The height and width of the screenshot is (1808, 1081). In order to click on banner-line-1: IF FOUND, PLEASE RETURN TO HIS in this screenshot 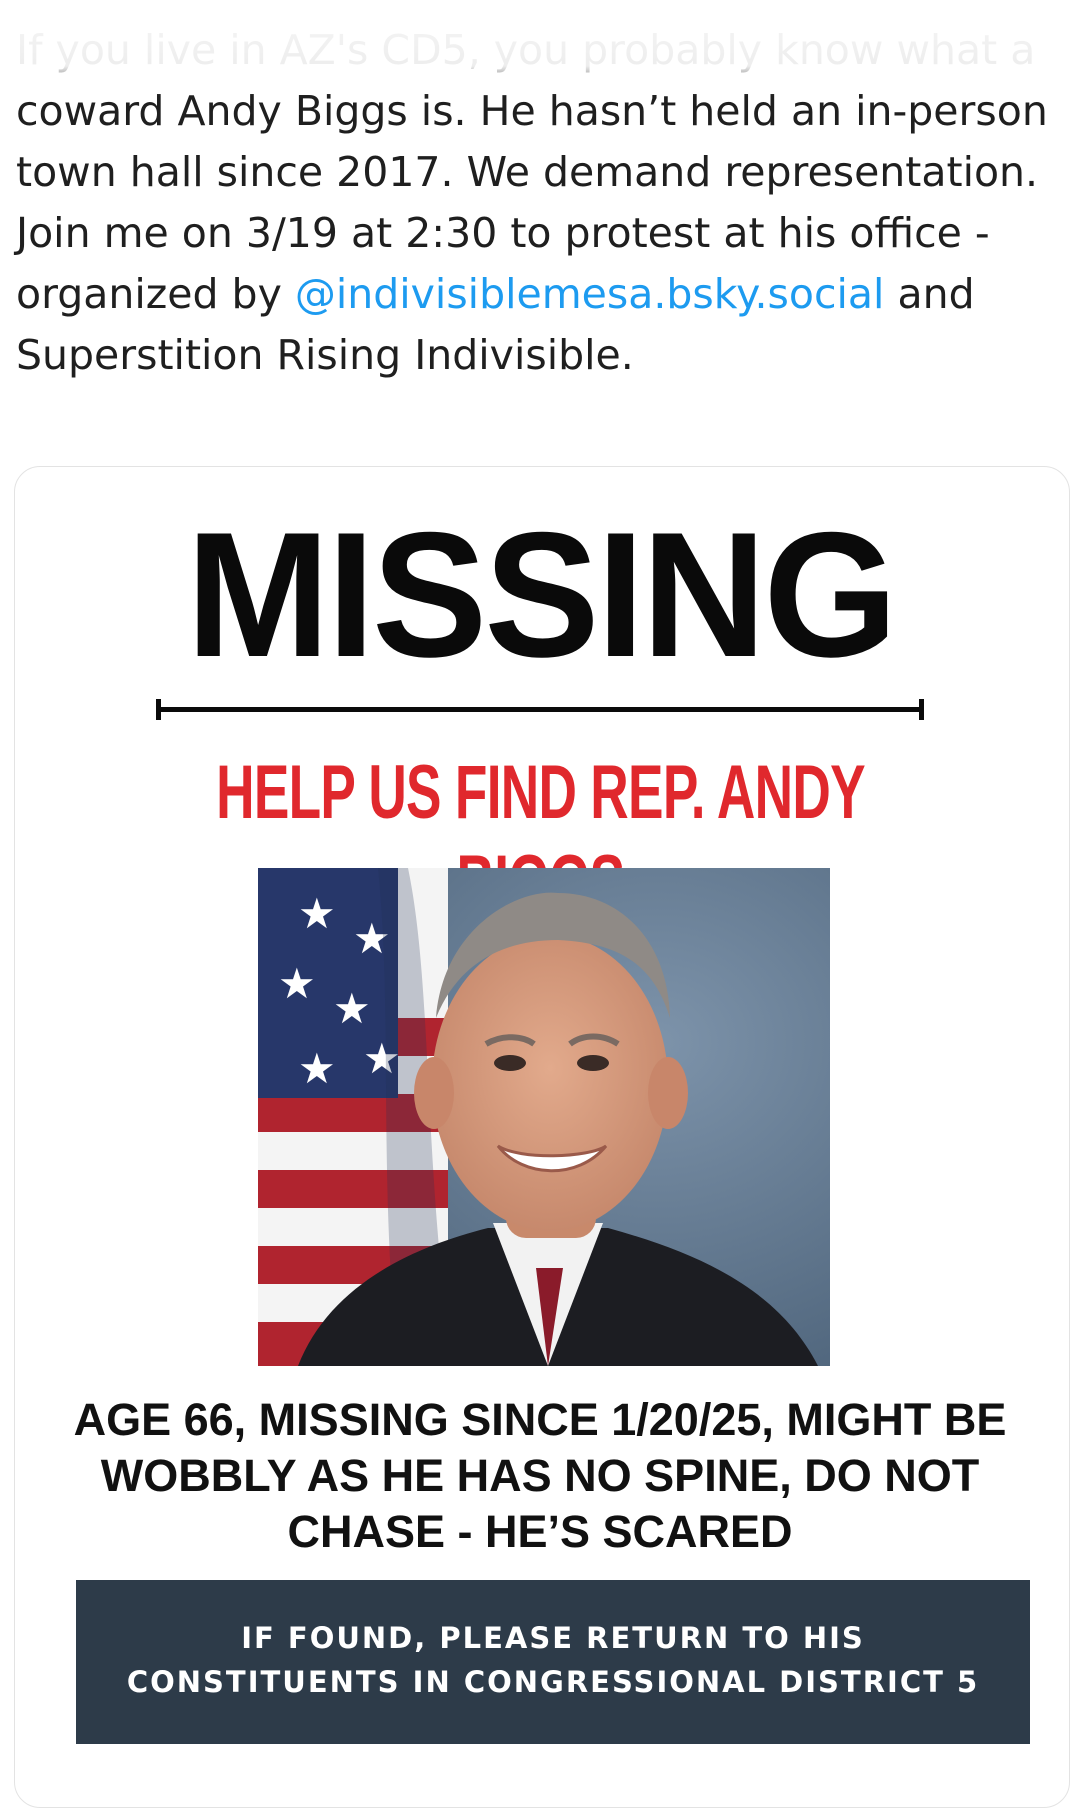, I will do `click(553, 1638)`.